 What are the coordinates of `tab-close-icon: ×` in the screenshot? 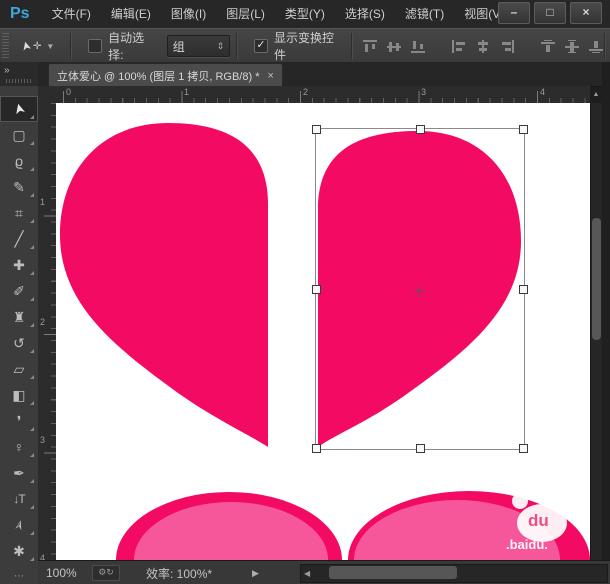 It's located at (270, 76).